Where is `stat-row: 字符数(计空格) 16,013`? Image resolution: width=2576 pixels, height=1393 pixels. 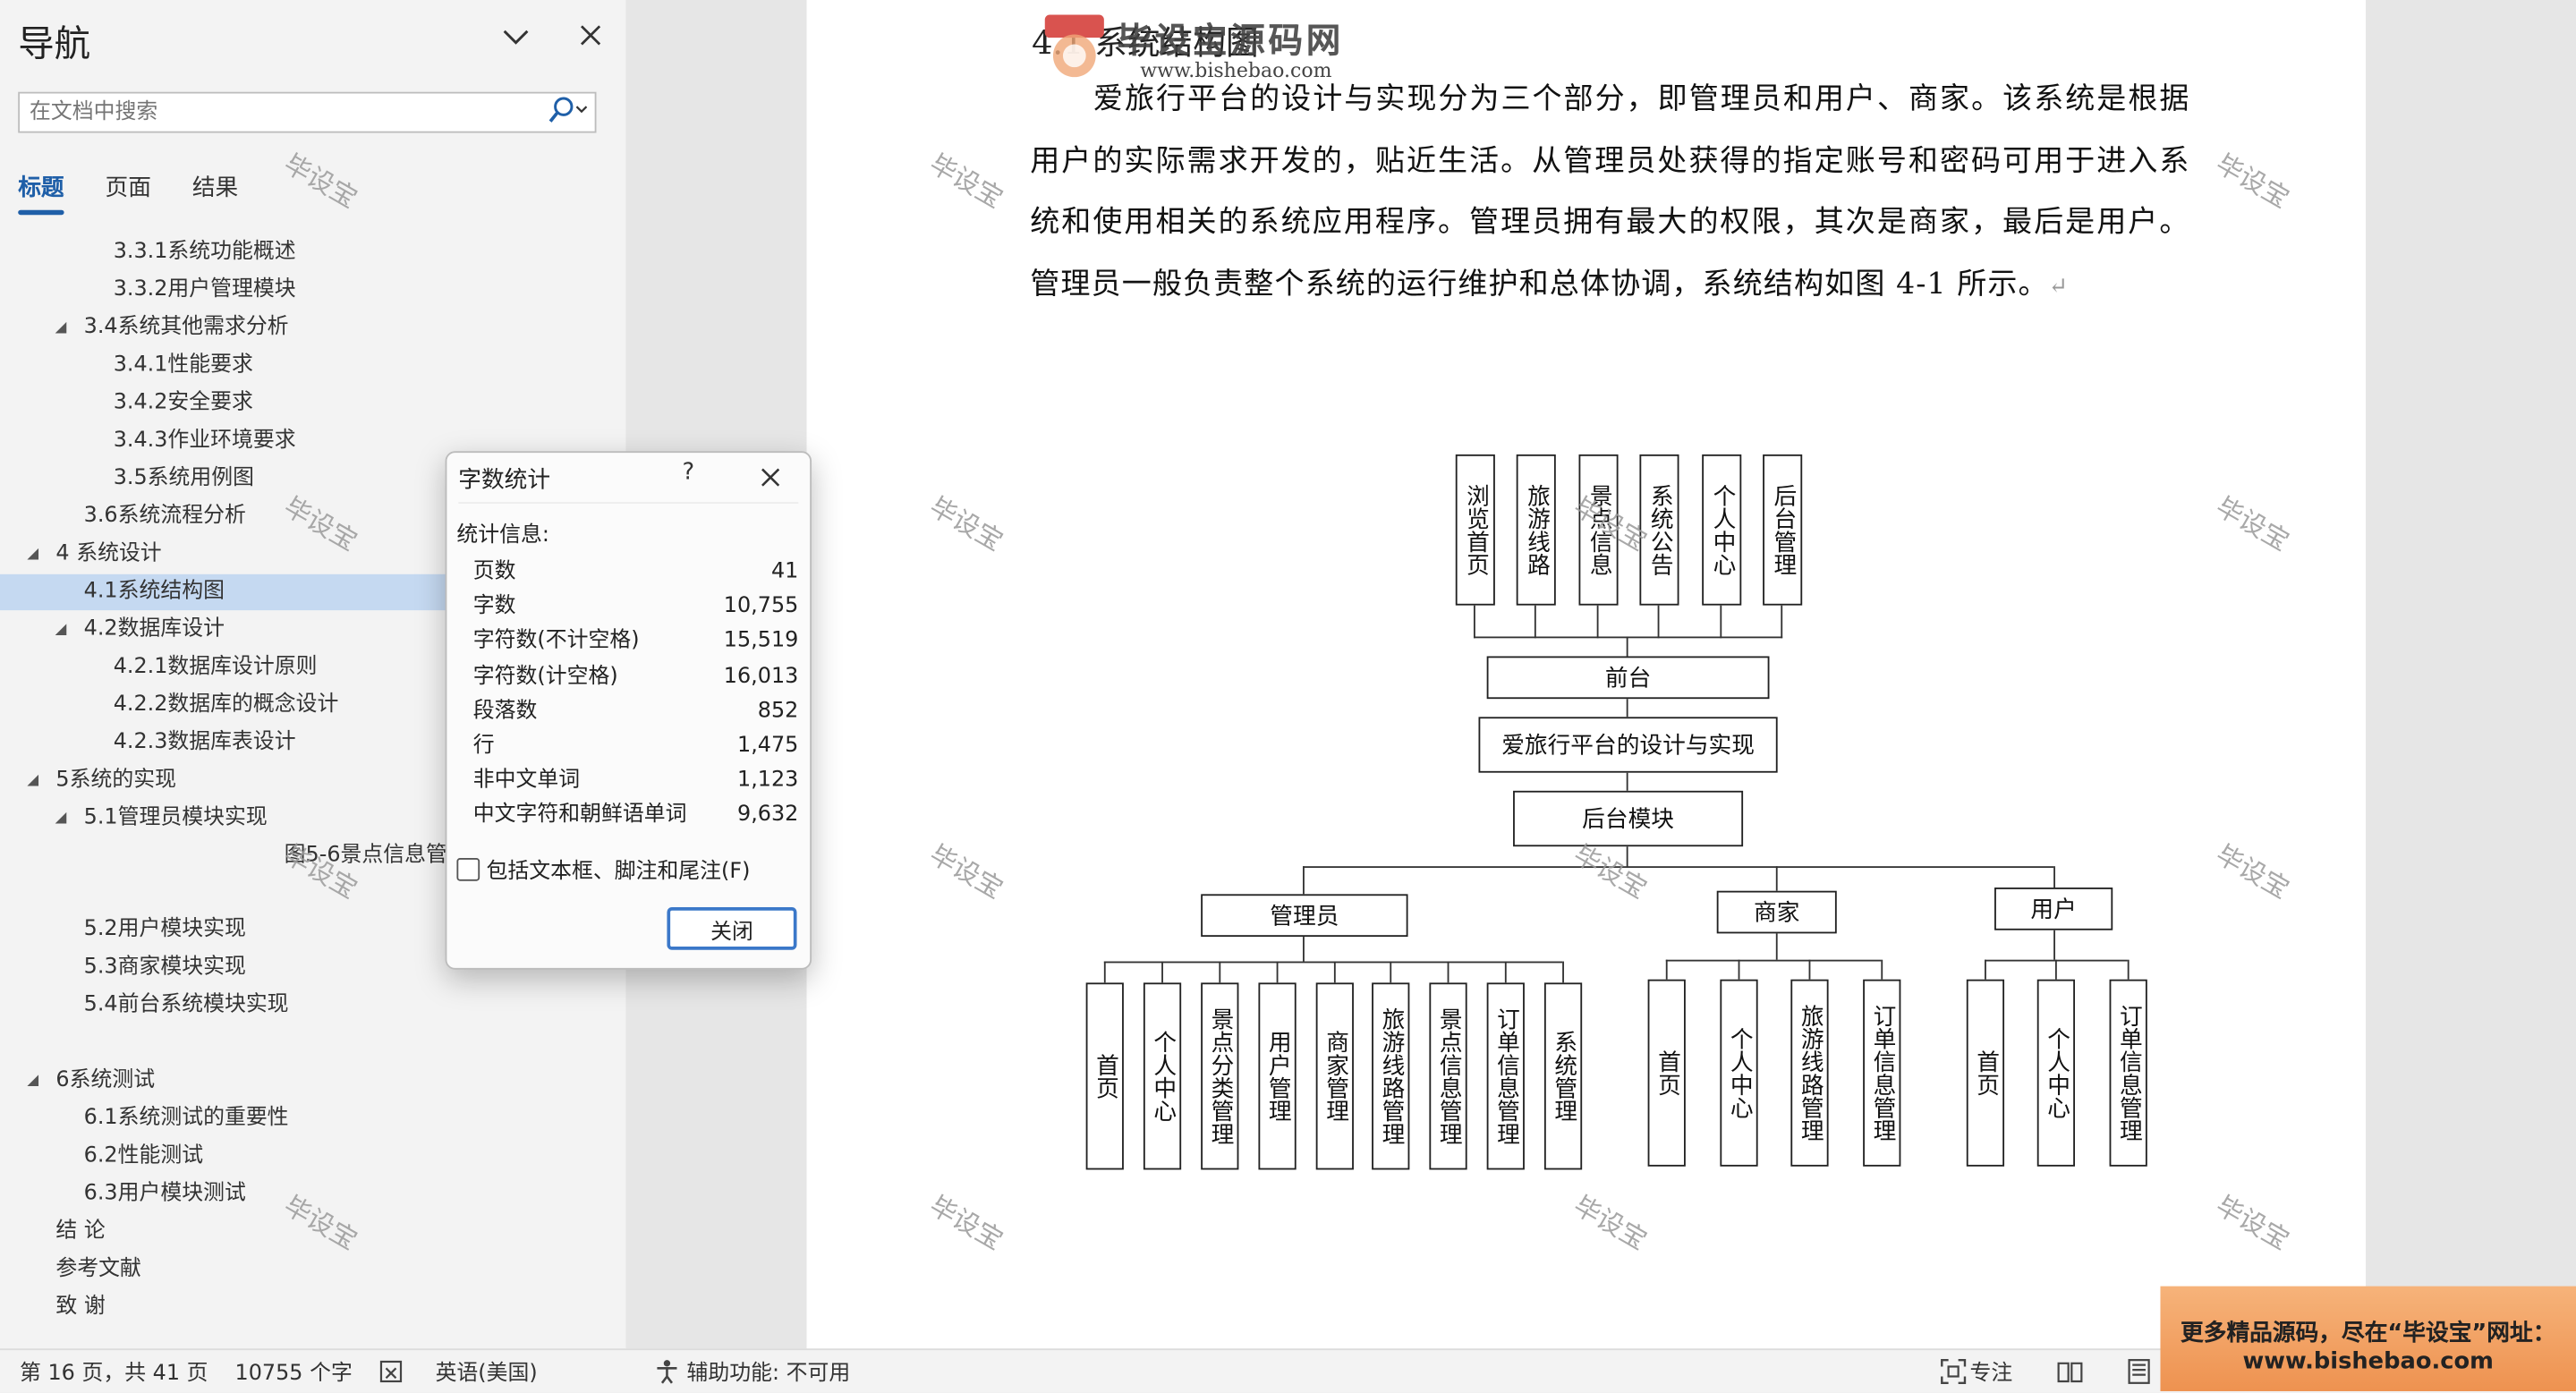
stat-row: 字符数(计空格) 16,013 is located at coordinates (636, 676).